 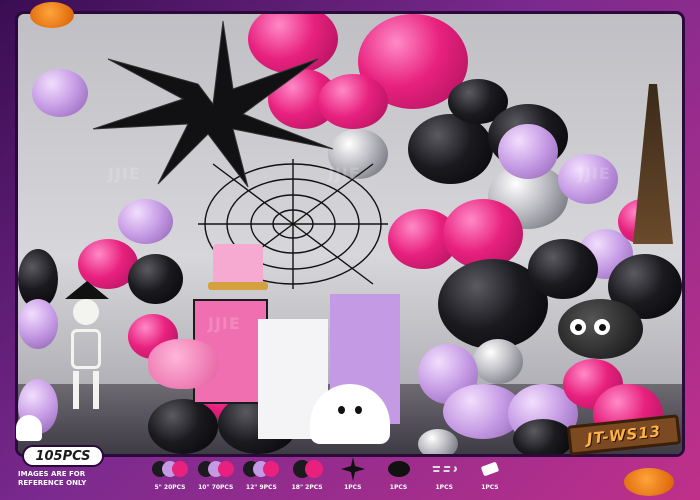 What do you see at coordinates (307, 469) in the screenshot?
I see `xl-balloons-icon` at bounding box center [307, 469].